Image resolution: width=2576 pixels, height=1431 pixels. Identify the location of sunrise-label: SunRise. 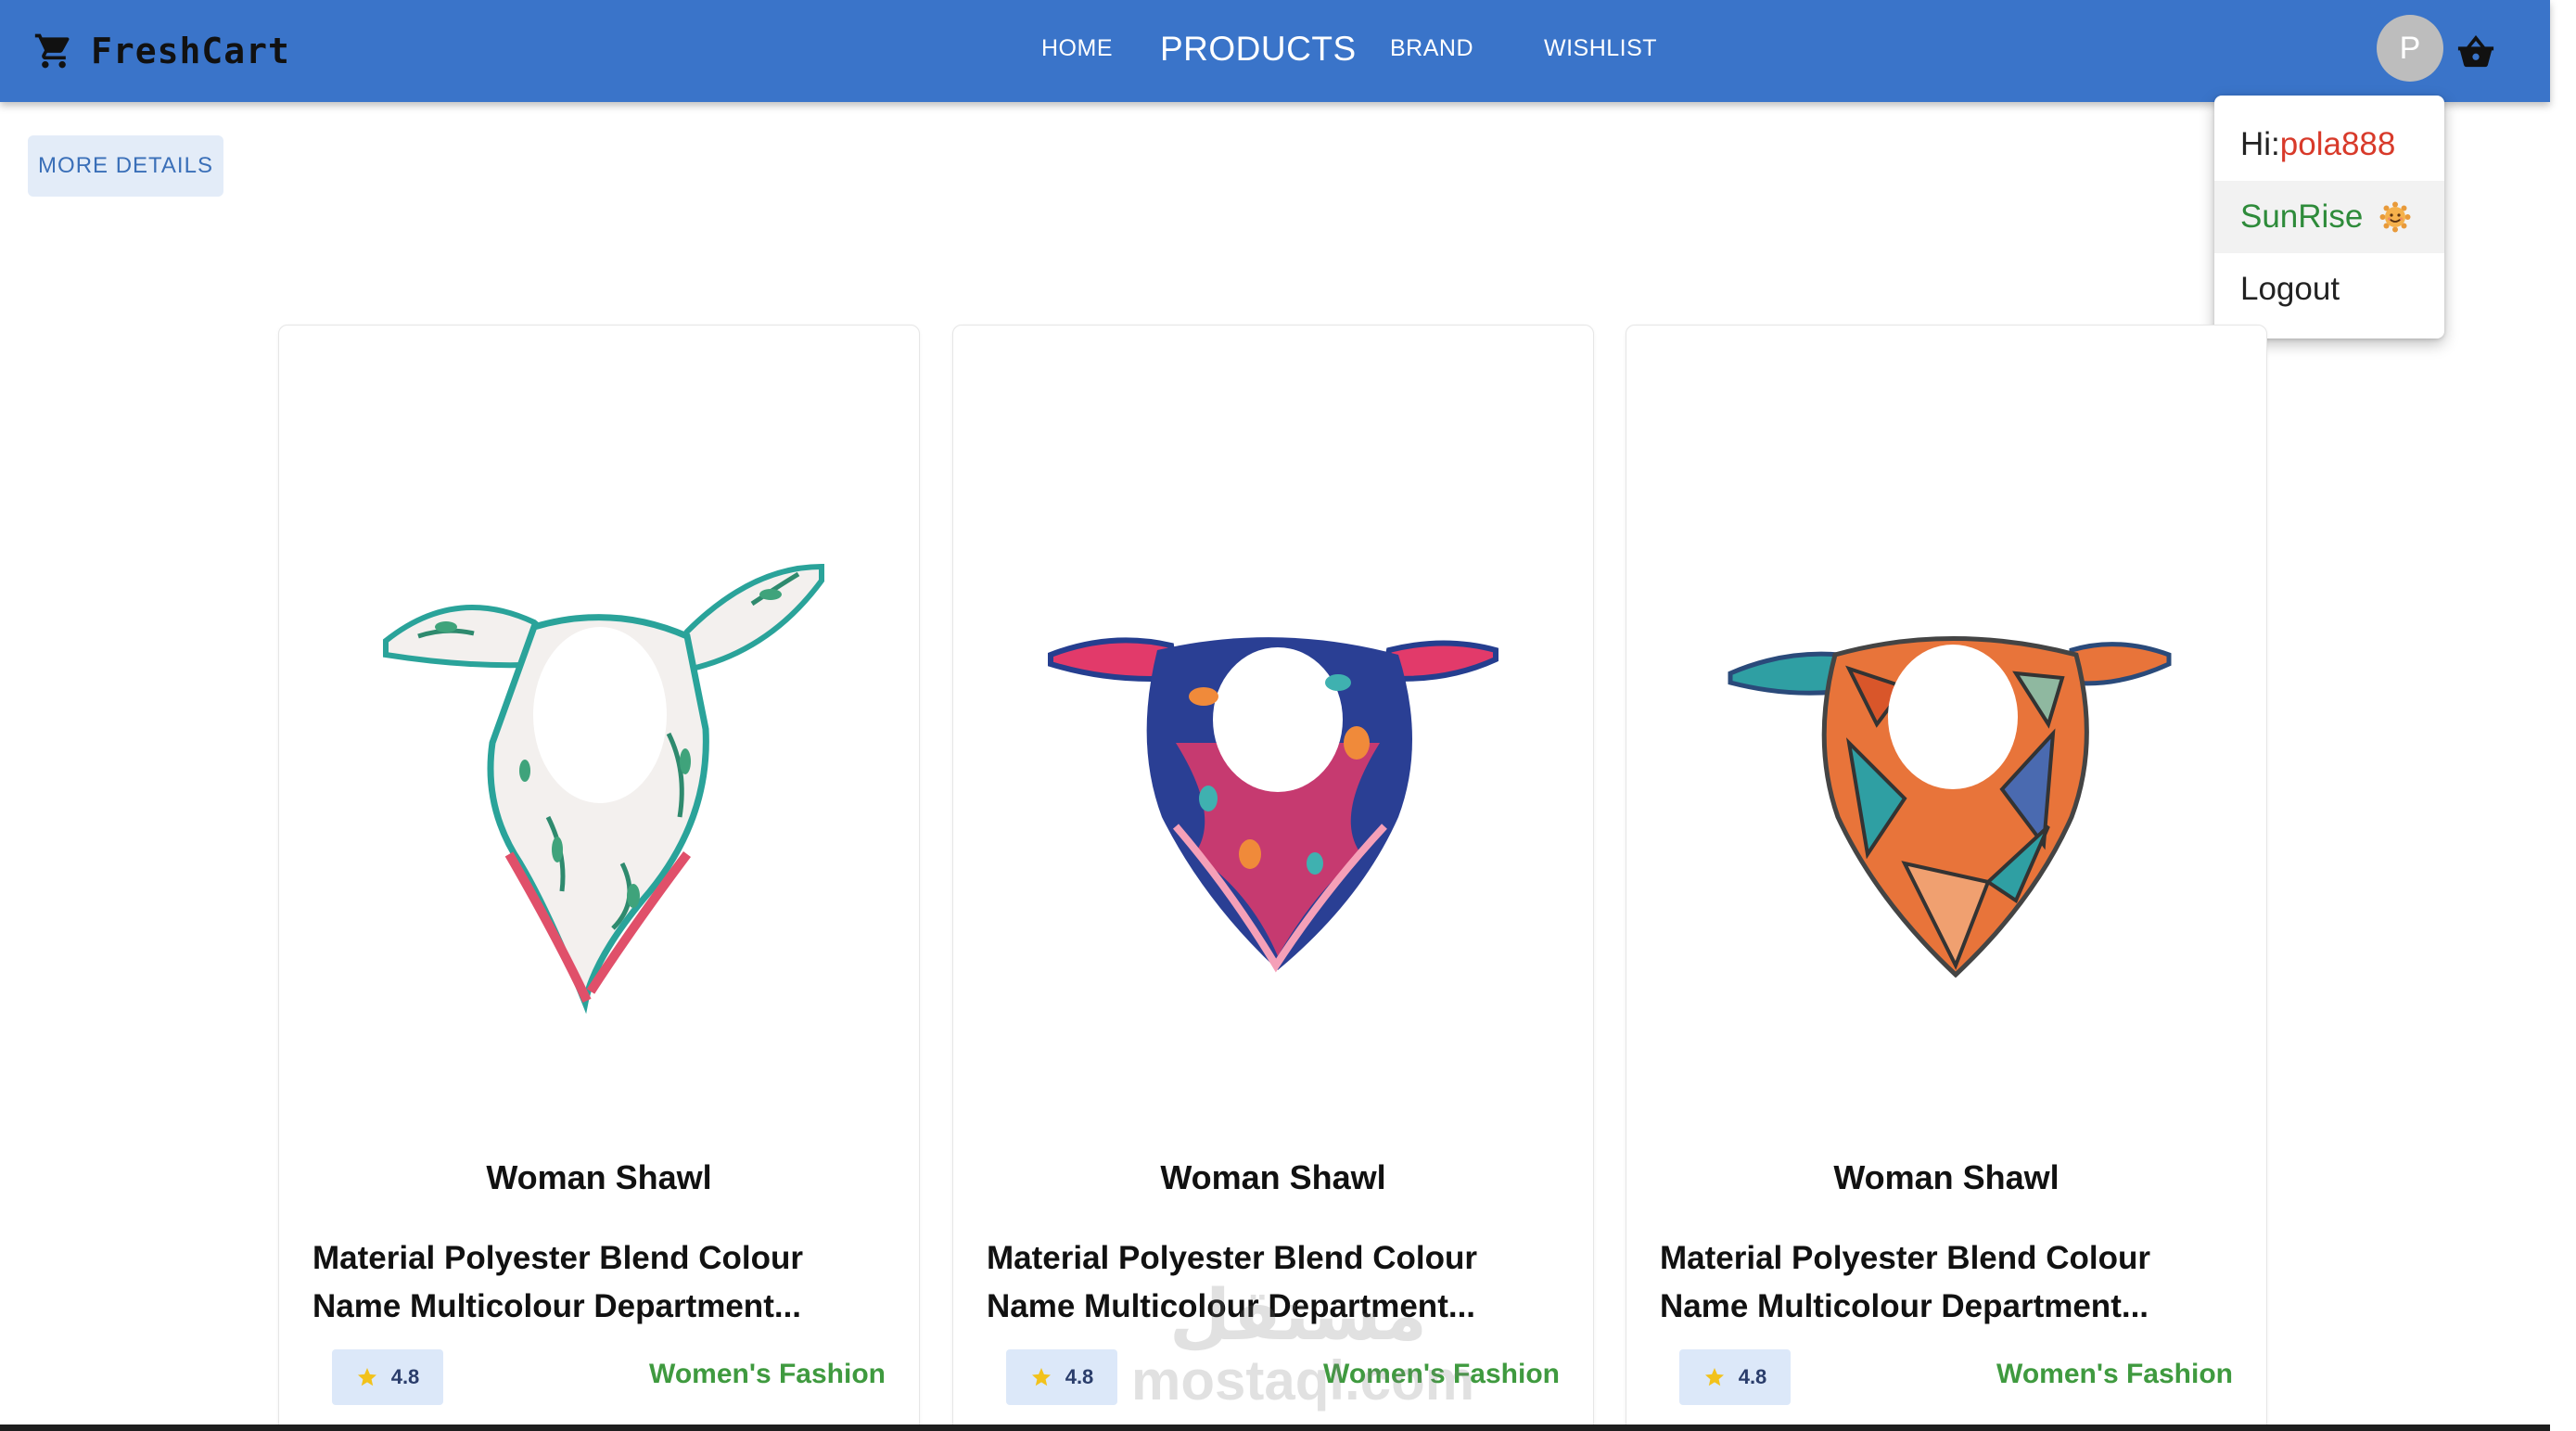
(2302, 216).